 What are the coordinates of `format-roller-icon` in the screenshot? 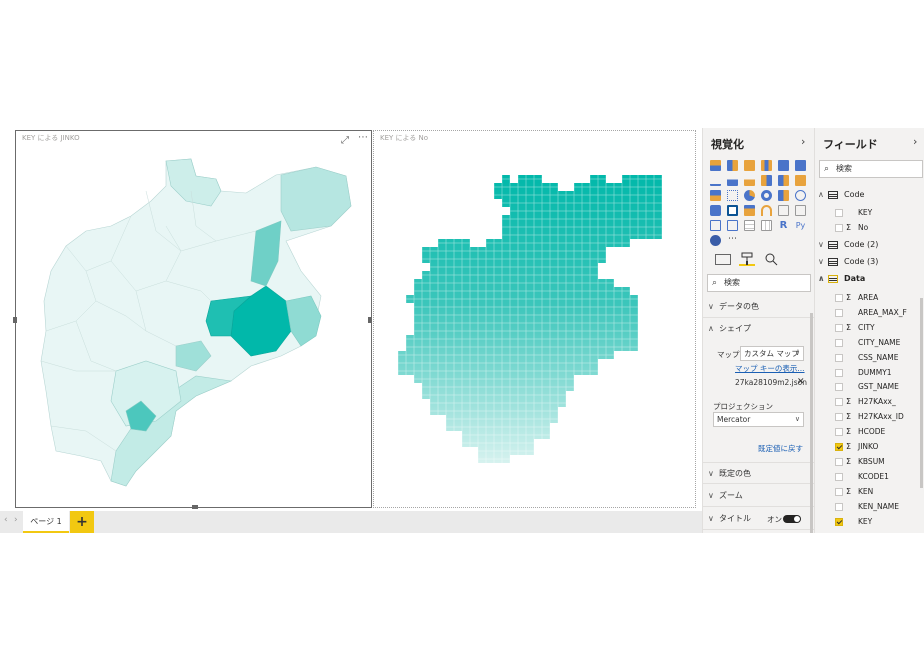 It's located at (747, 259).